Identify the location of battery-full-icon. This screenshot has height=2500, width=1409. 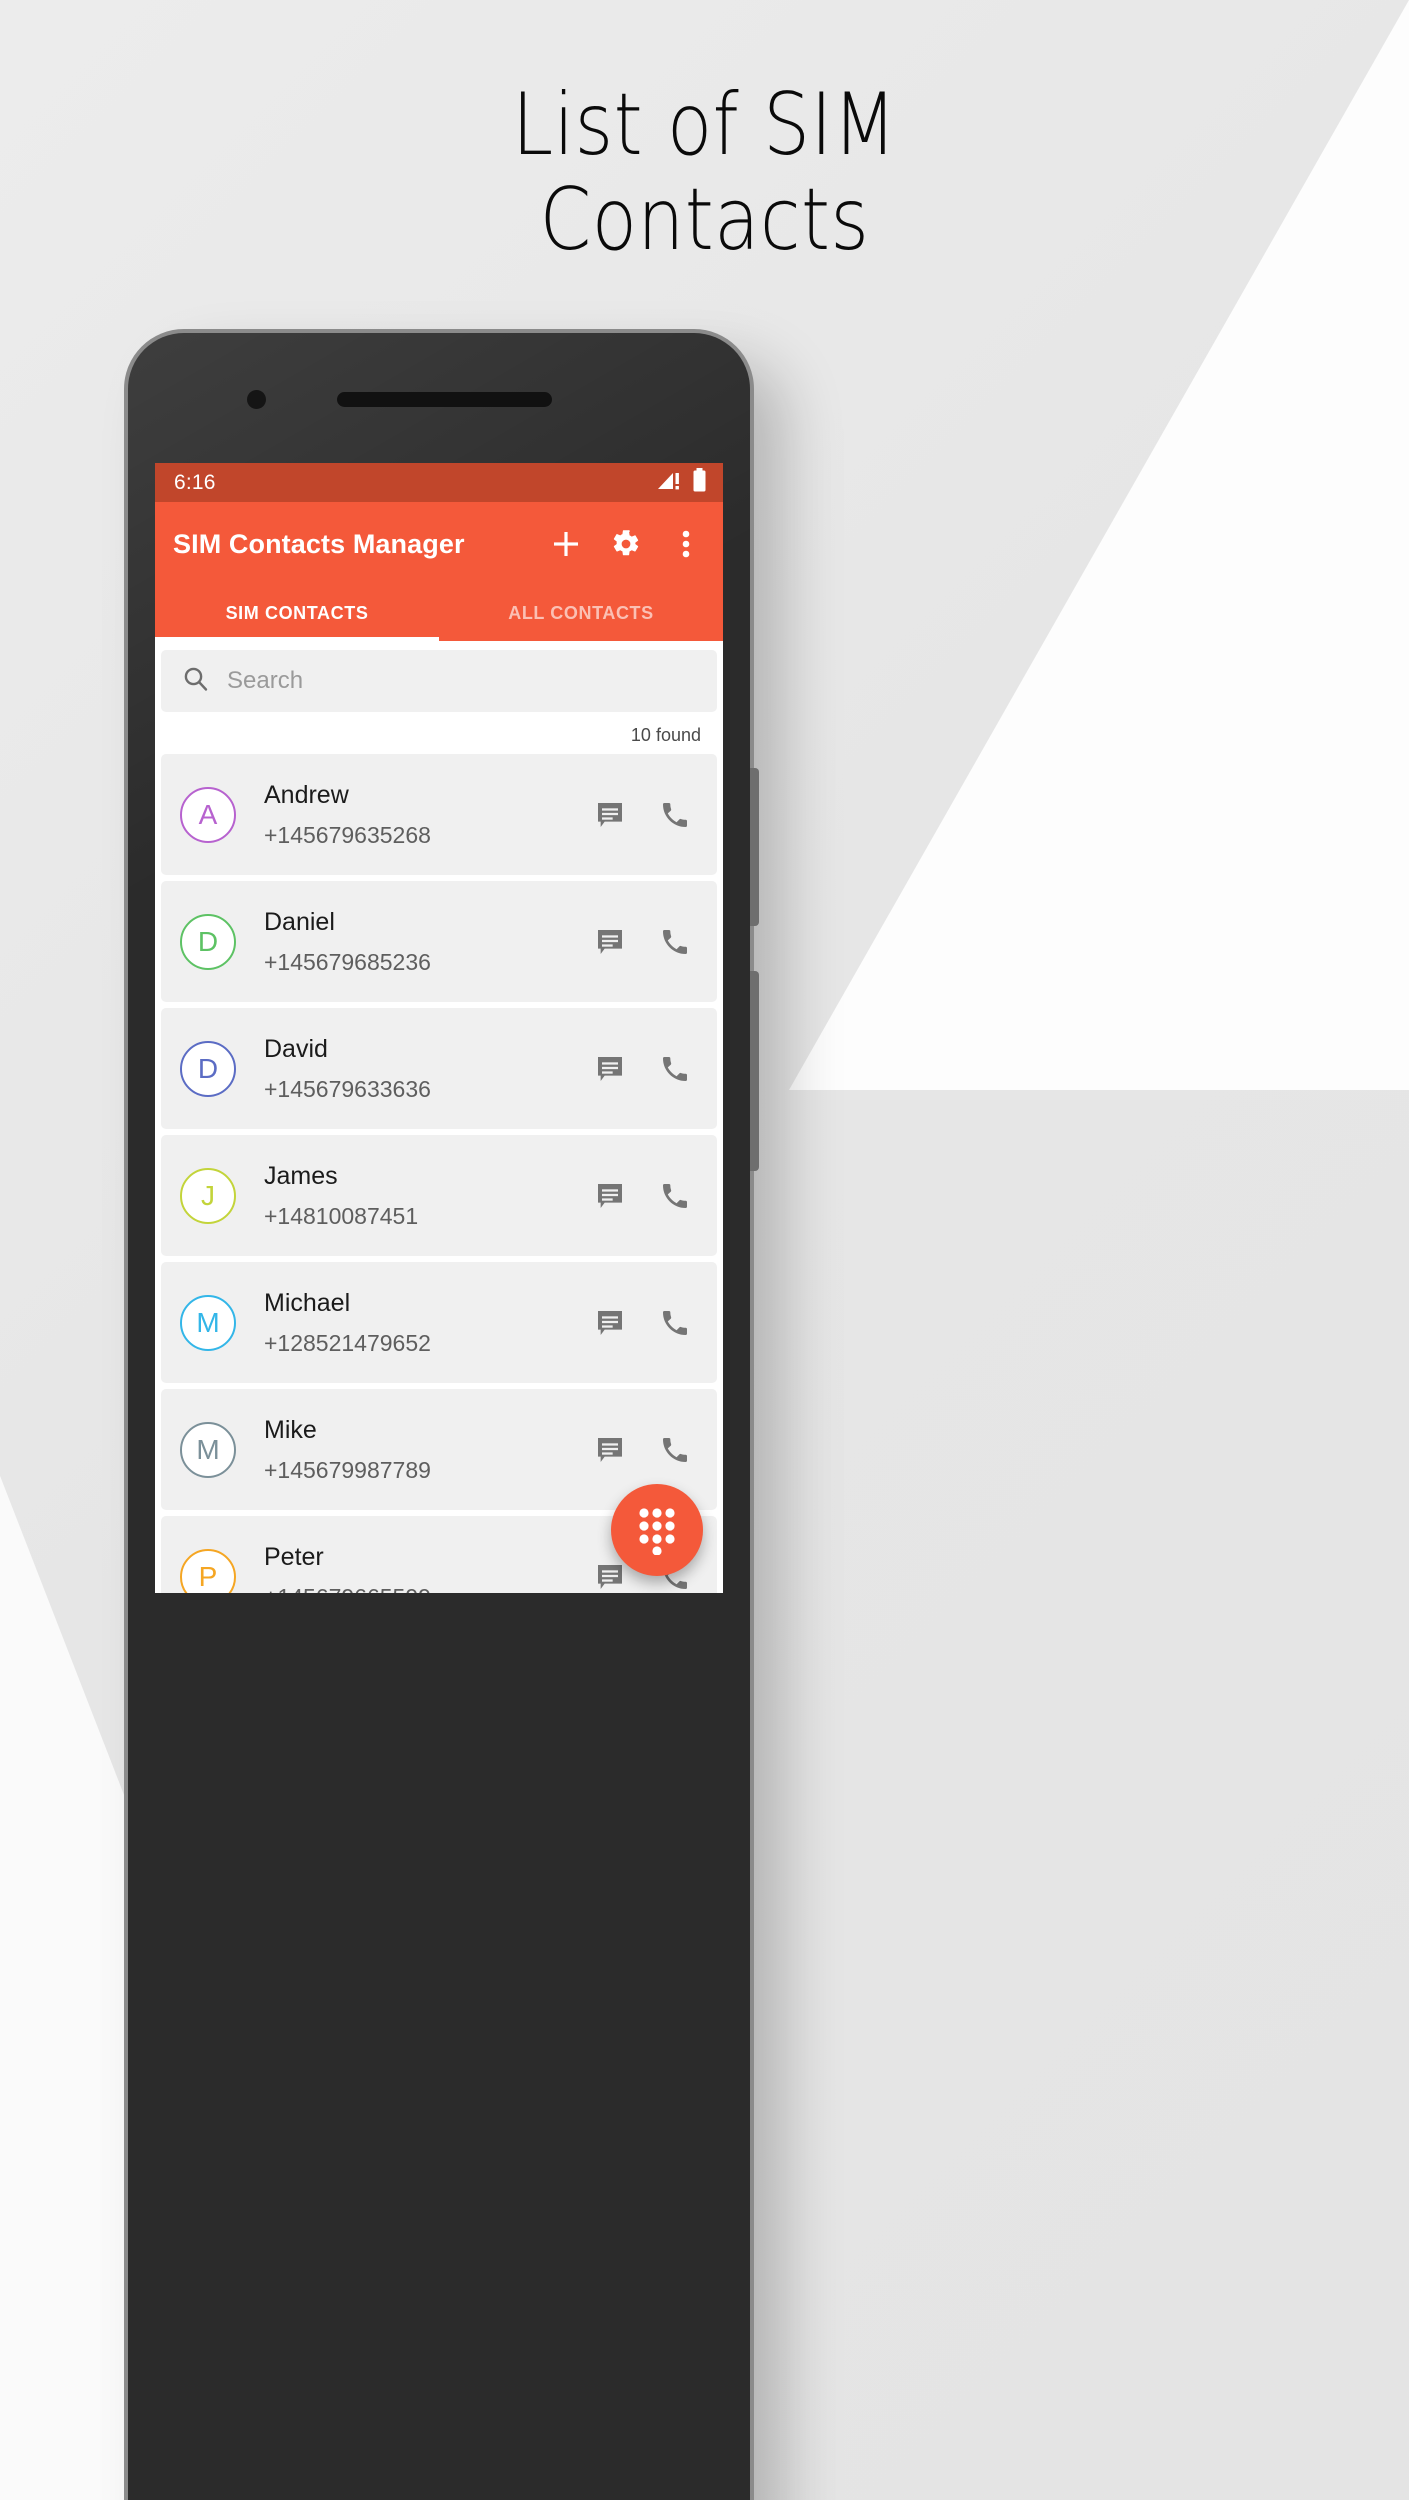
(699, 482).